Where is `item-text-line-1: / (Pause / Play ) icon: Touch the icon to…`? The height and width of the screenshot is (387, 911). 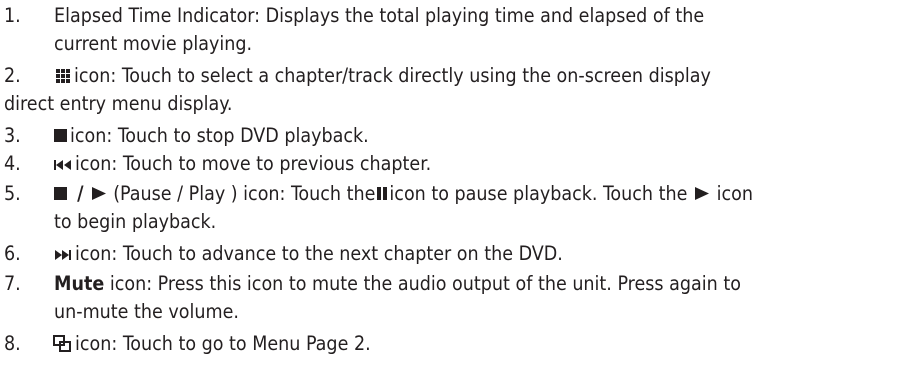 item-text-line-1: / (Pause / Play ) icon: Touch the icon to… is located at coordinates (401, 193).